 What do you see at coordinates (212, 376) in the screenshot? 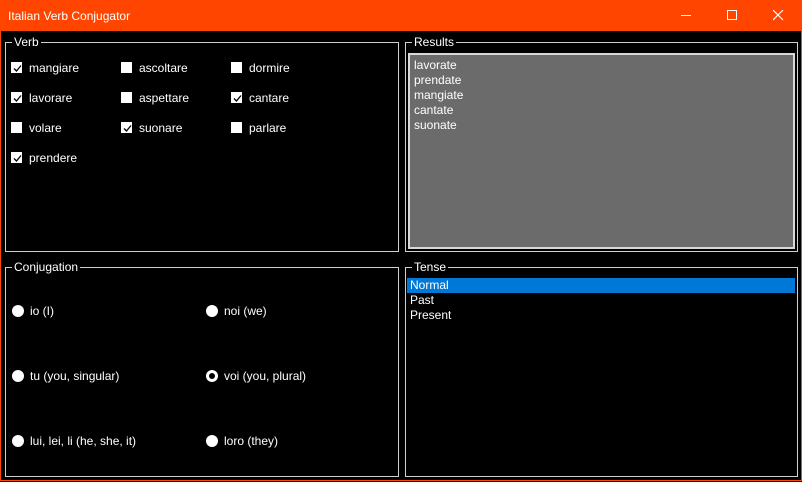
I see `radio-circle-selected` at bounding box center [212, 376].